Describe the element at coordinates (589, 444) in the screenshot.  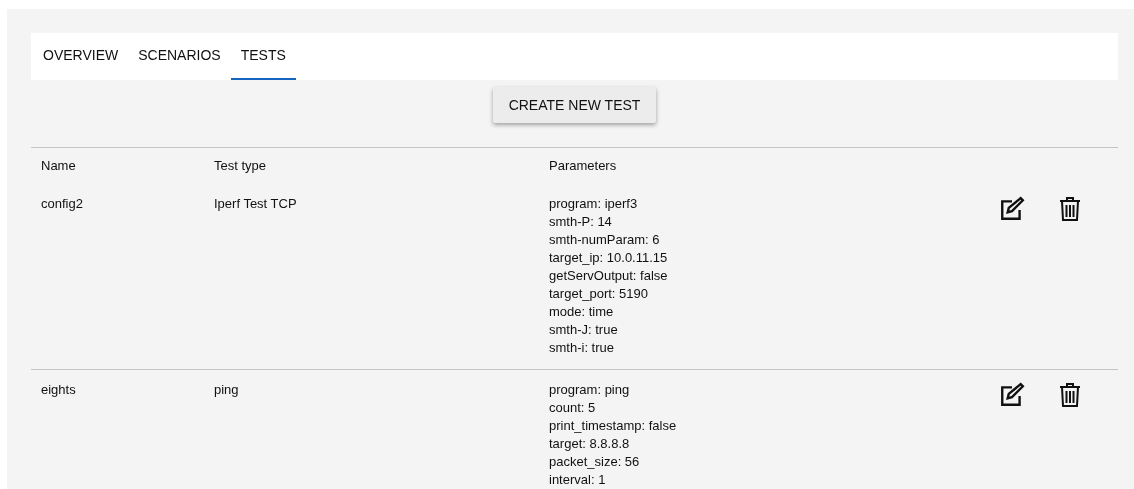
I see `parameter-text: target: 8.8.8.8` at that location.